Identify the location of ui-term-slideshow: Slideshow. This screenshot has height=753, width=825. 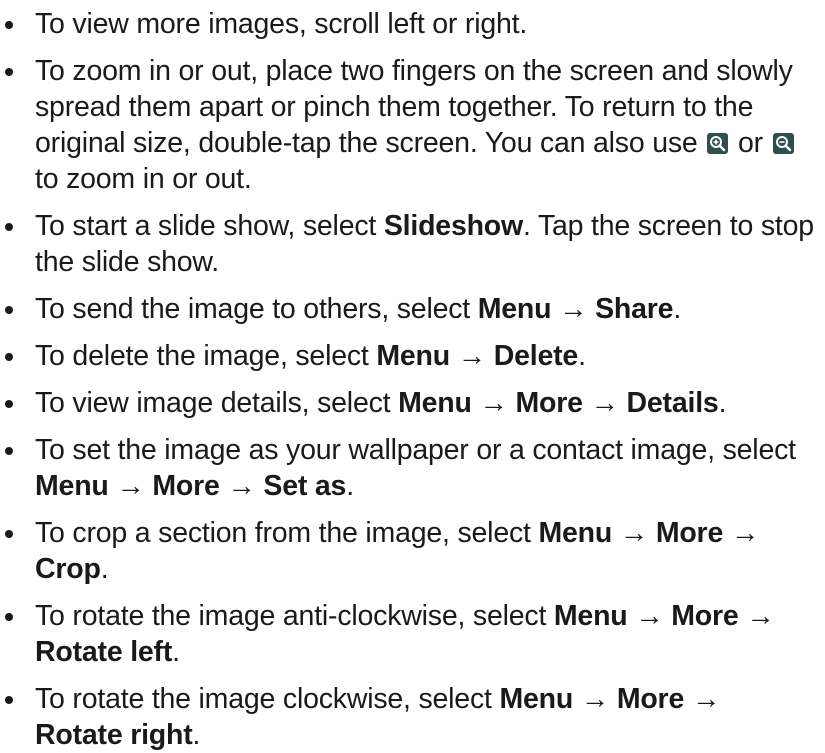
(453, 226).